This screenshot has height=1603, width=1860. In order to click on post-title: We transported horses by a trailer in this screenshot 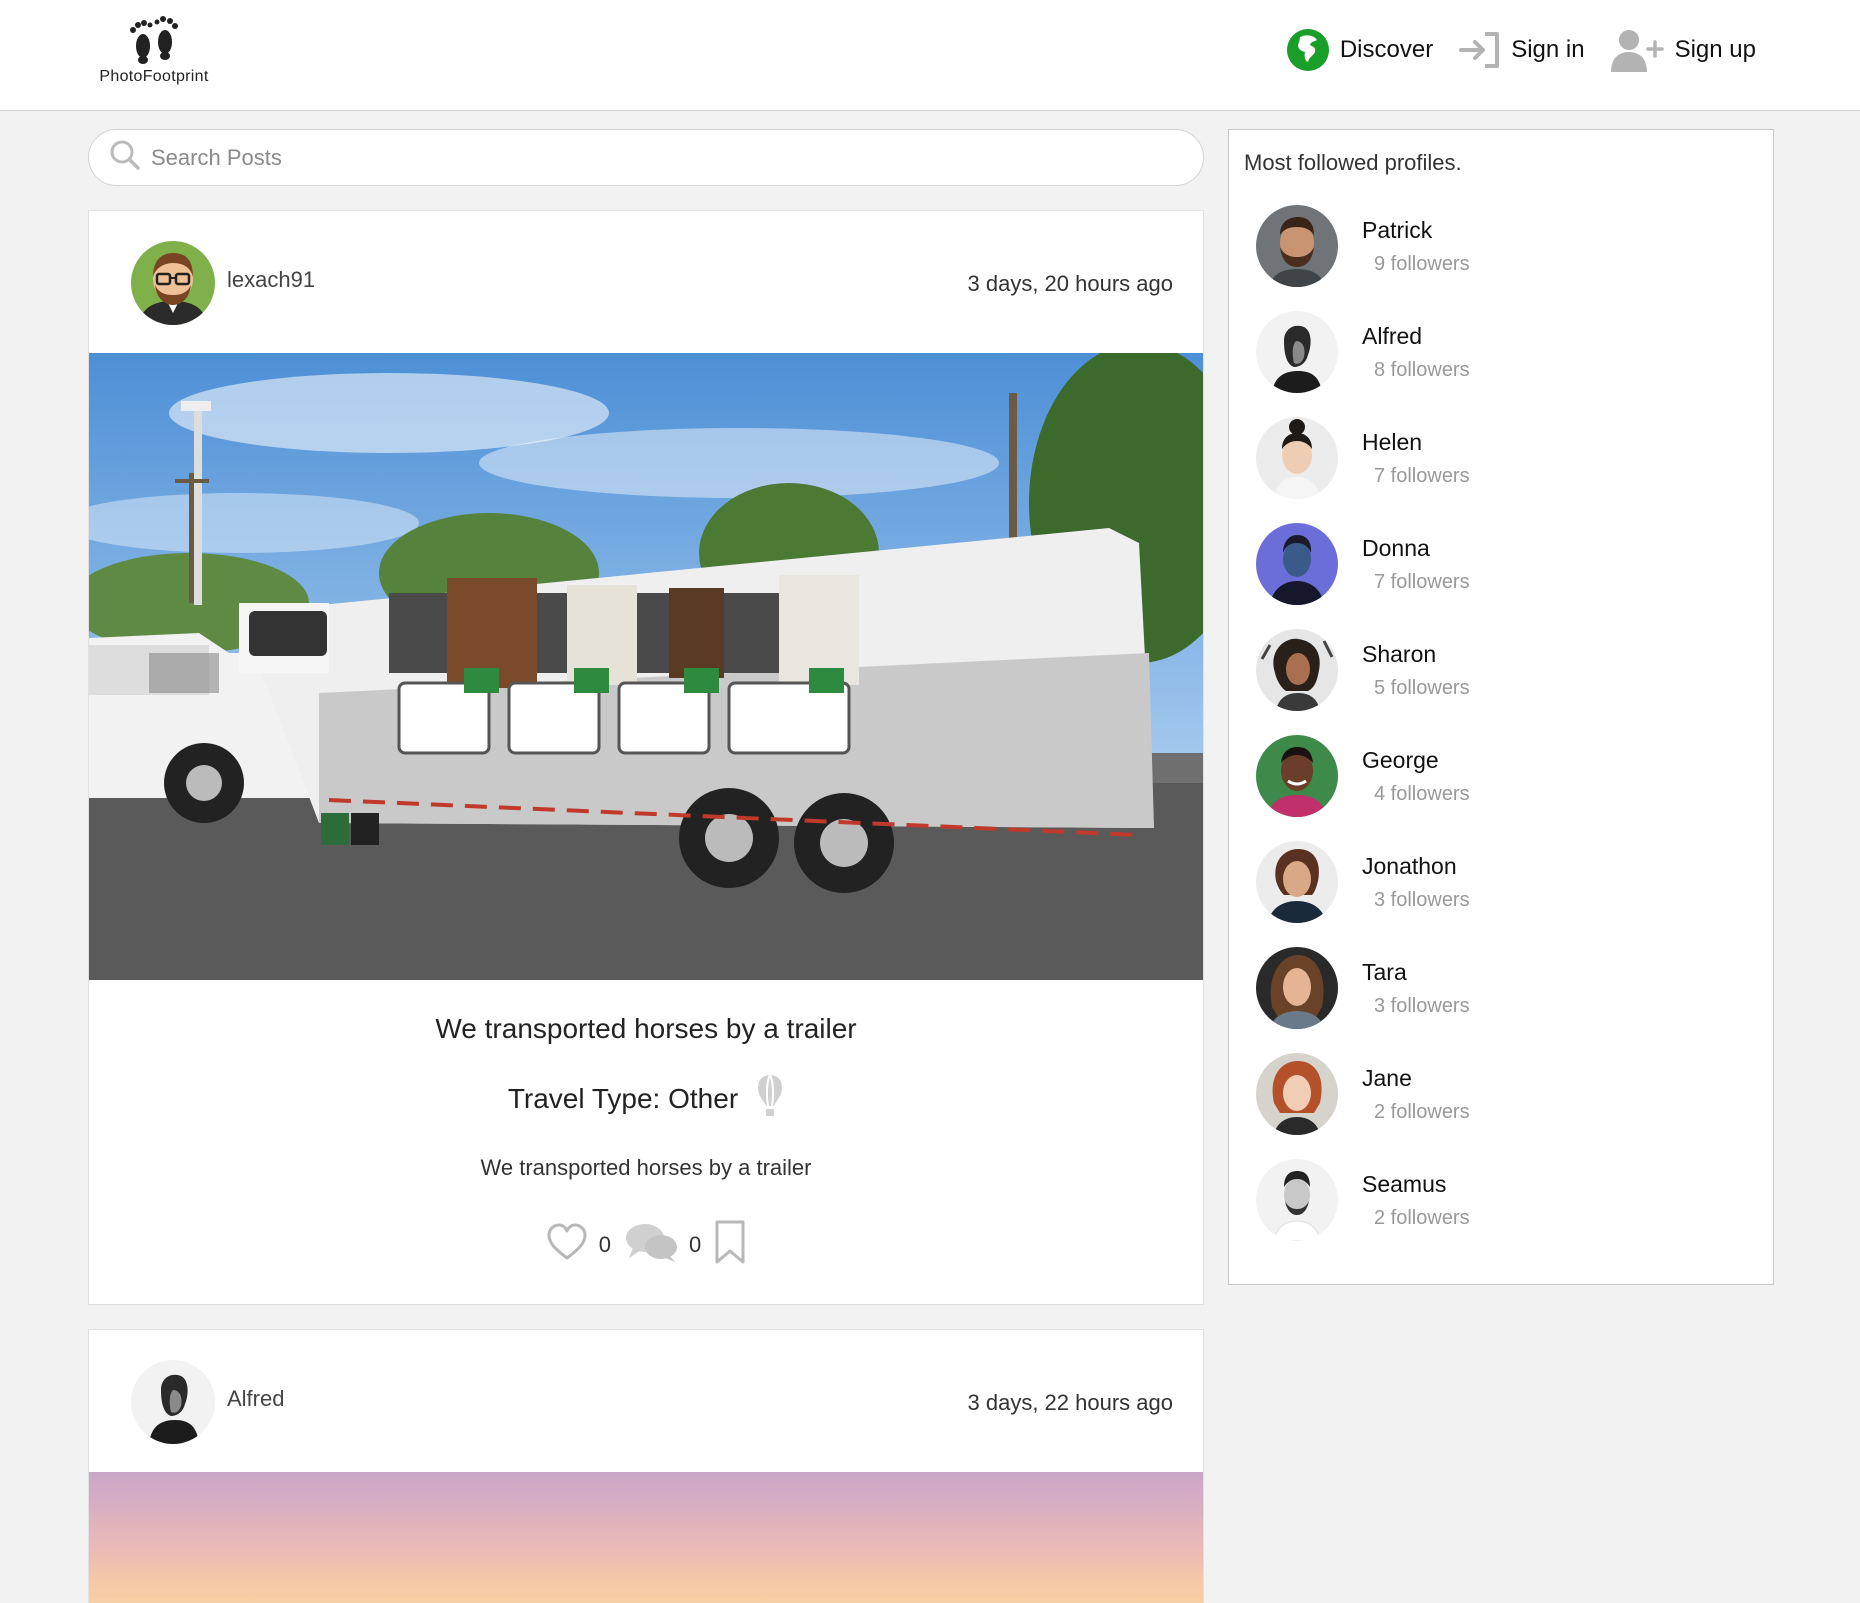, I will do `click(646, 1028)`.